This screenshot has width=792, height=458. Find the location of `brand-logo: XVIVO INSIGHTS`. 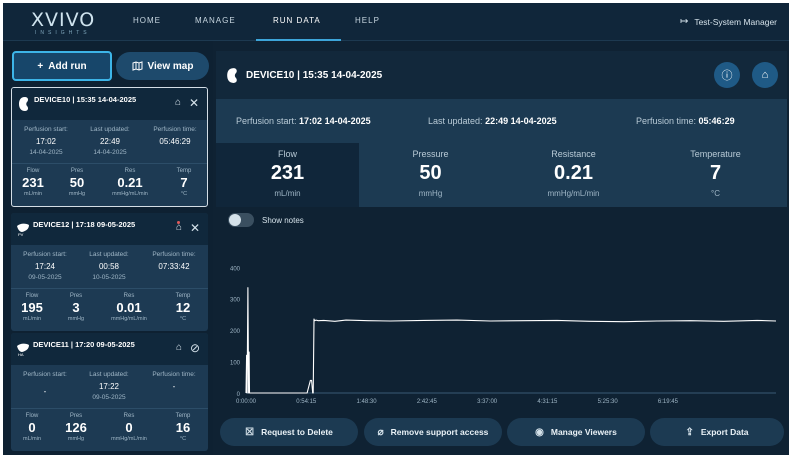

brand-logo: XVIVO INSIGHTS is located at coordinates (66, 23).